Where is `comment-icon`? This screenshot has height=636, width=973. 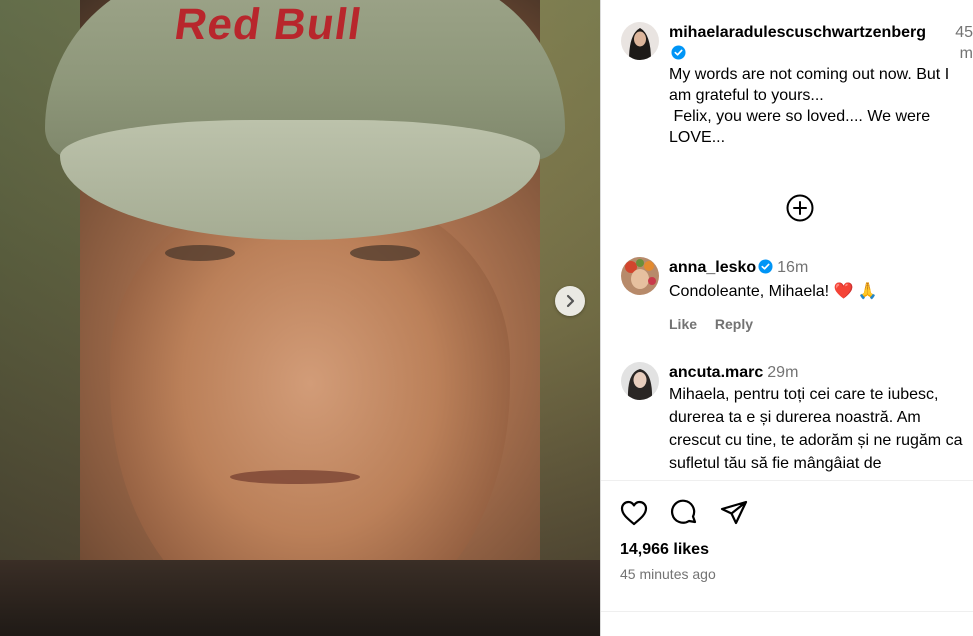
comment-icon is located at coordinates (684, 511).